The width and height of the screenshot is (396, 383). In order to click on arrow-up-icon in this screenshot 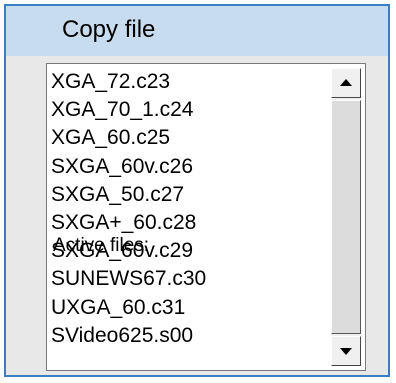, I will do `click(346, 82)`.